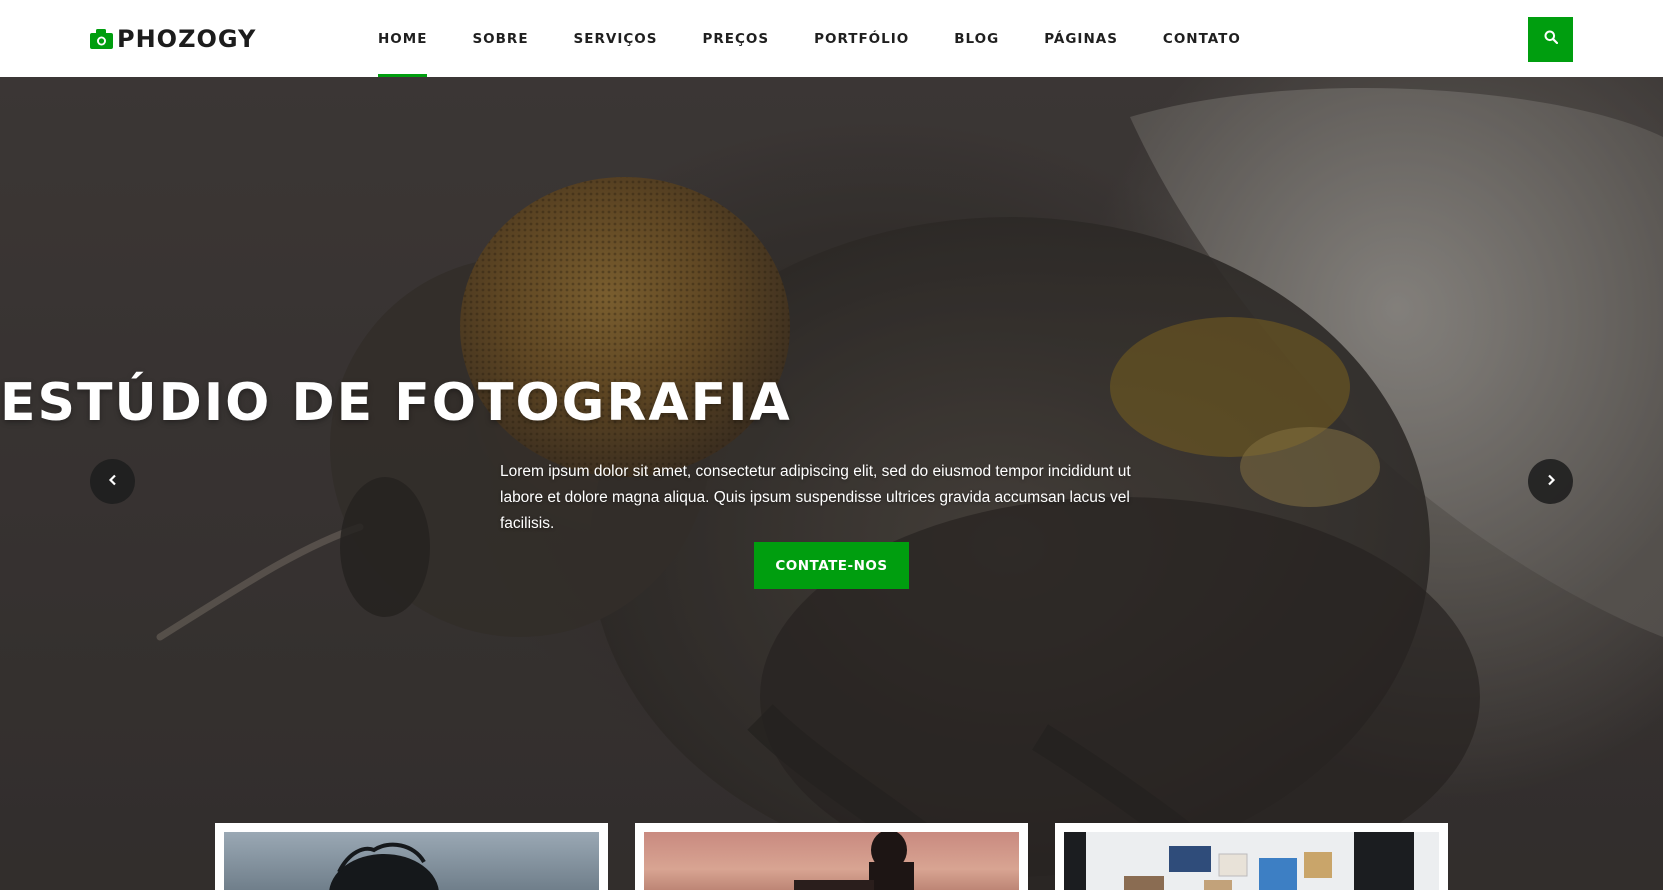 This screenshot has width=1663, height=890. I want to click on nav-item-home: HOME, so click(402, 38).